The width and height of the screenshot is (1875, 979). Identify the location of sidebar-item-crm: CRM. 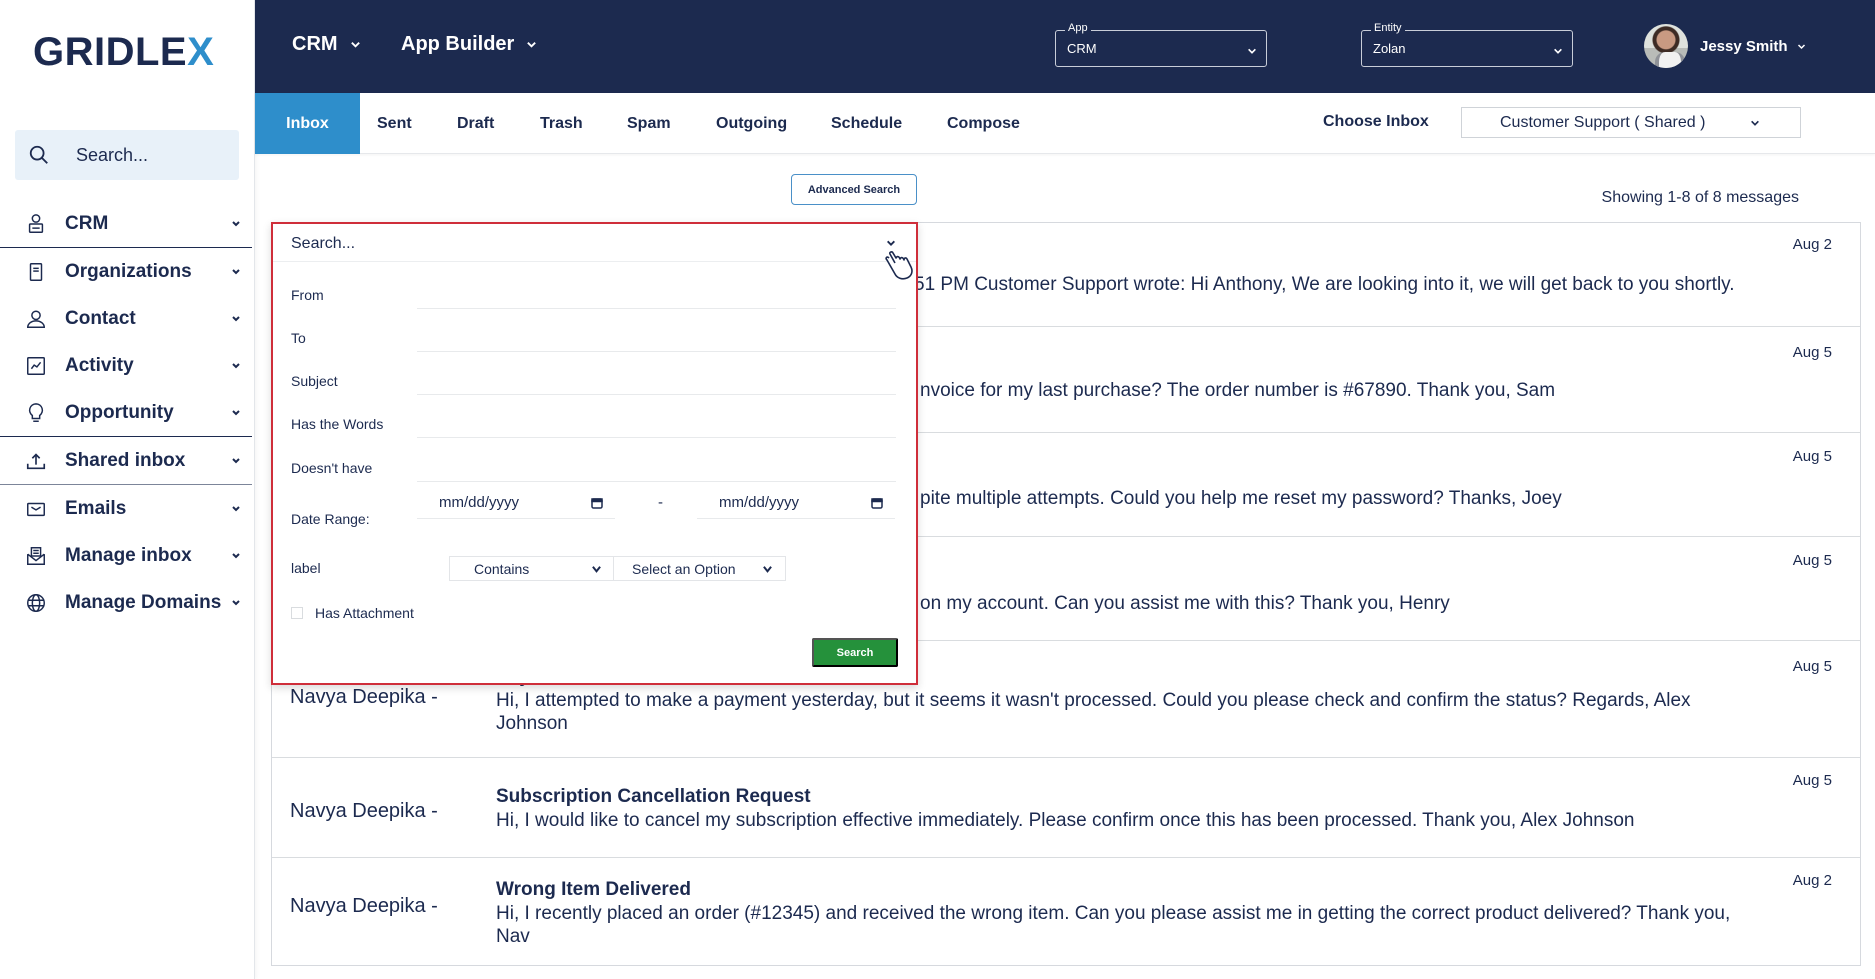
(126, 223).